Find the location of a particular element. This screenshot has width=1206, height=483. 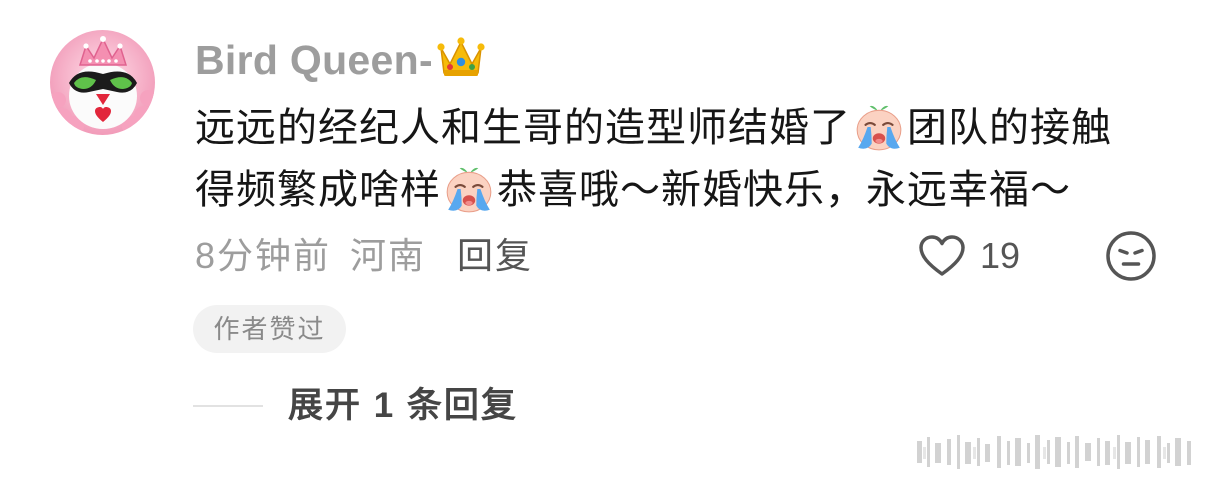

user-avatar is located at coordinates (102, 82).